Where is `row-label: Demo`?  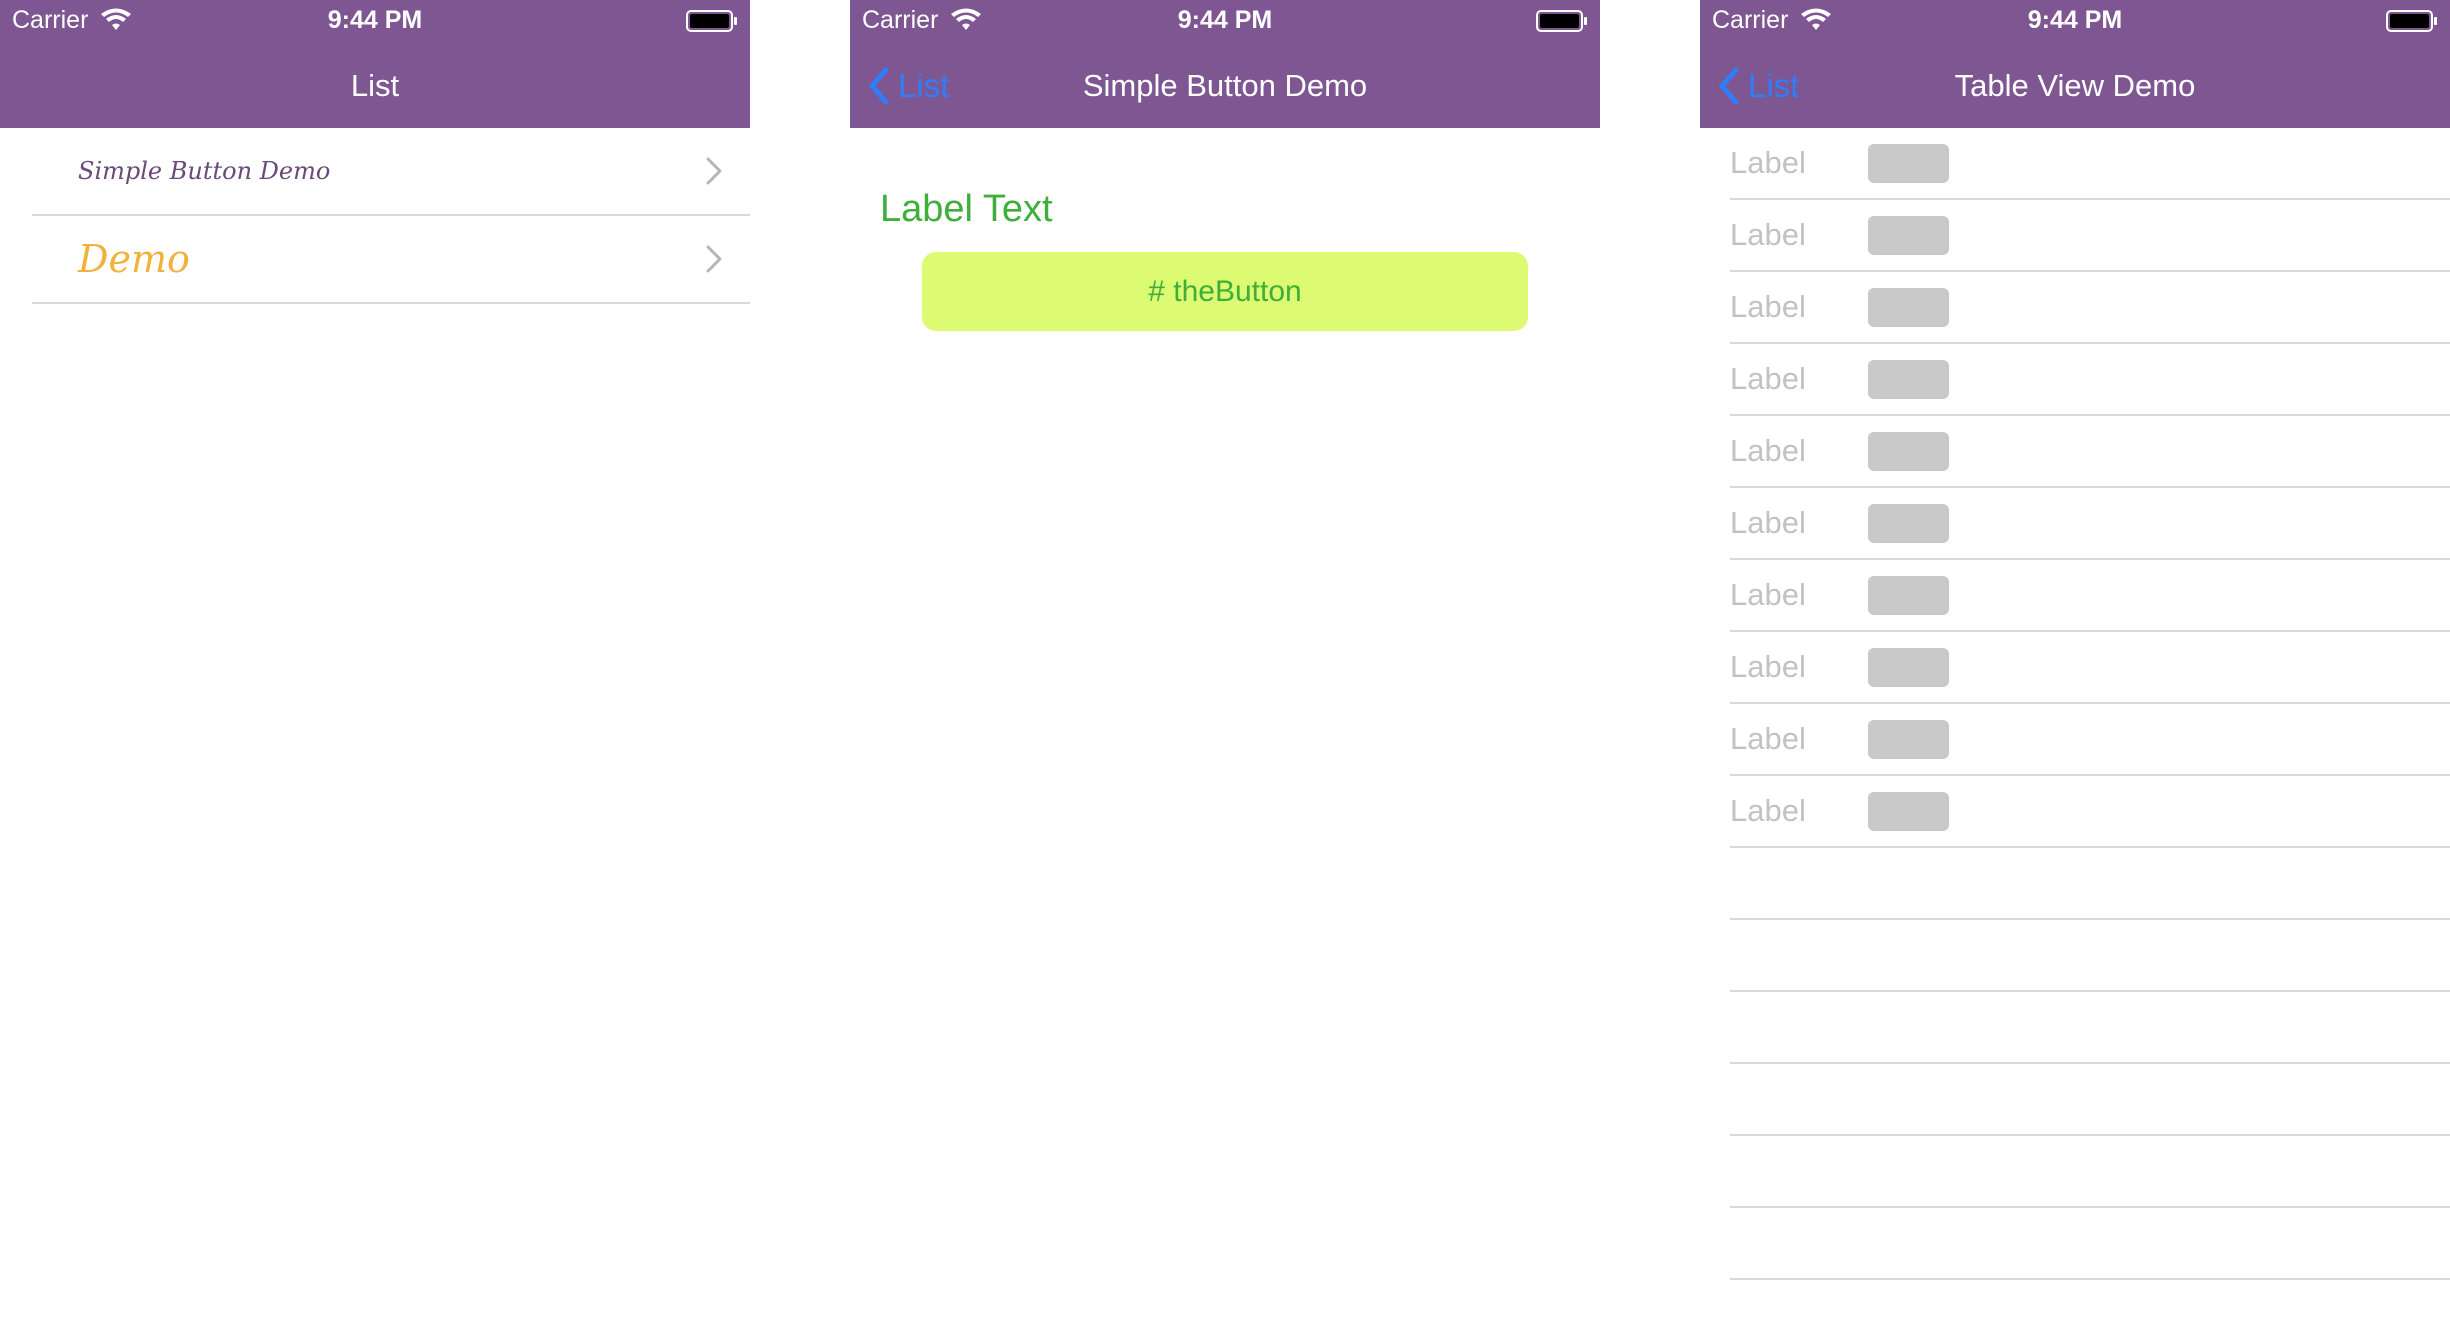
row-label: Demo is located at coordinates (134, 259).